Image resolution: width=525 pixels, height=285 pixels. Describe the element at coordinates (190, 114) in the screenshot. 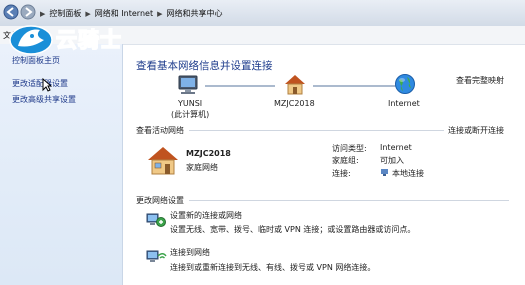

I see `computer-sub: (此计算机)` at that location.